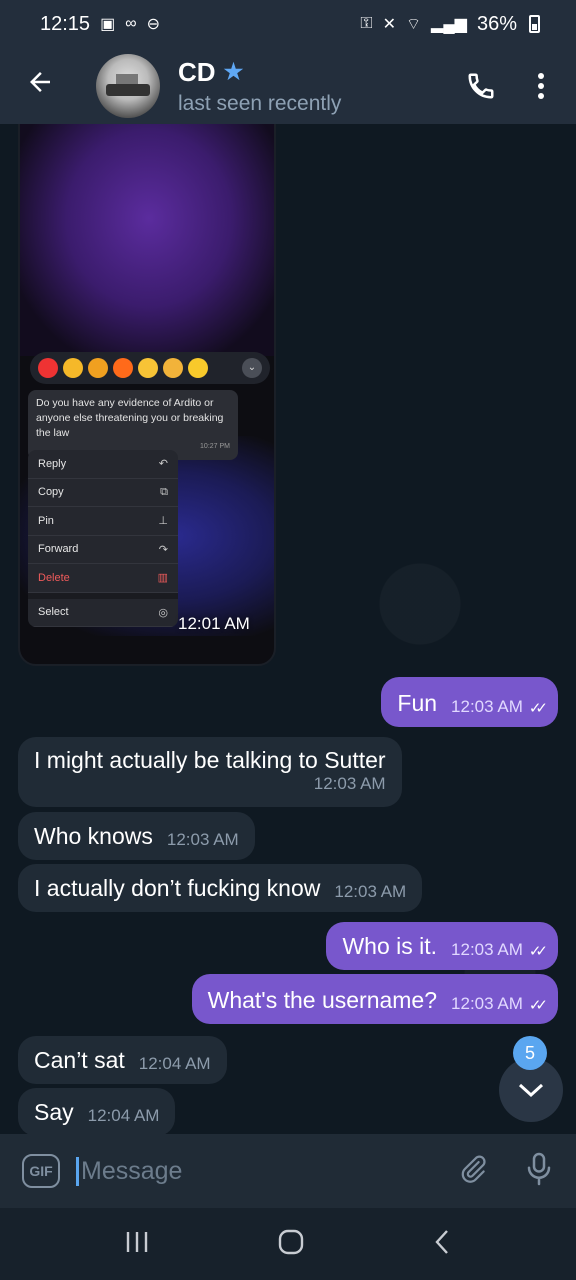 The image size is (576, 1280). What do you see at coordinates (103, 578) in the screenshot?
I see `menu-item-delete: Delete ▥` at bounding box center [103, 578].